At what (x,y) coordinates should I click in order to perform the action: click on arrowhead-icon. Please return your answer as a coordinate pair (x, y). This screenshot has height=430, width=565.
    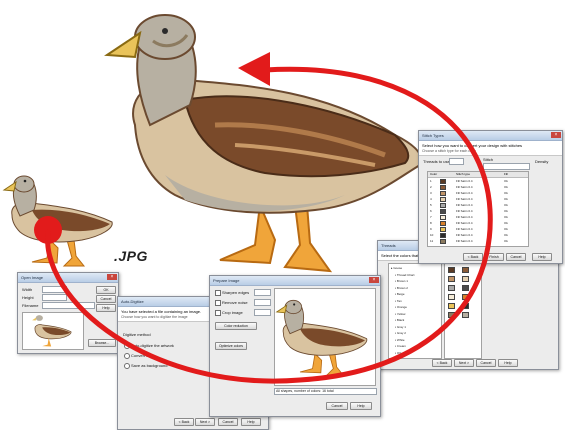
    Looking at the image, I should click on (254, 69).